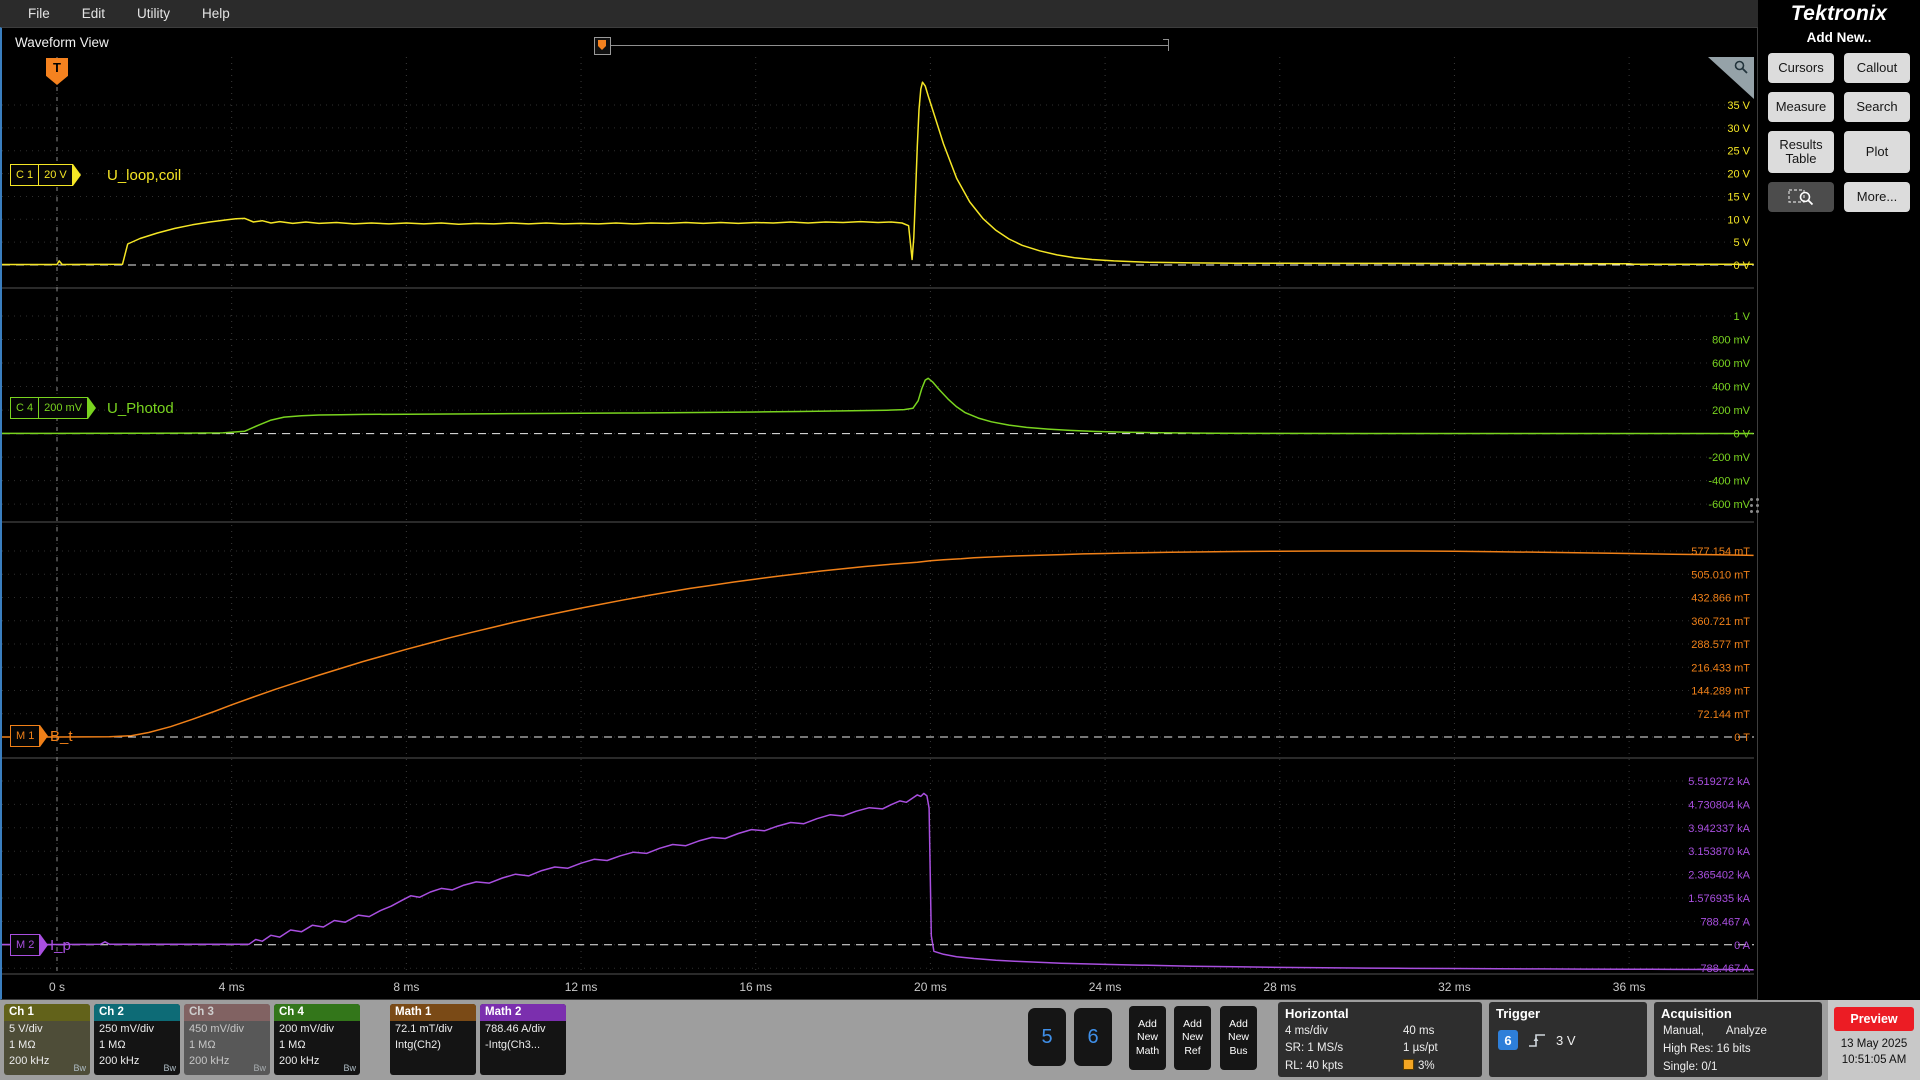  I want to click on menu-item-utility: Utility, so click(153, 13).